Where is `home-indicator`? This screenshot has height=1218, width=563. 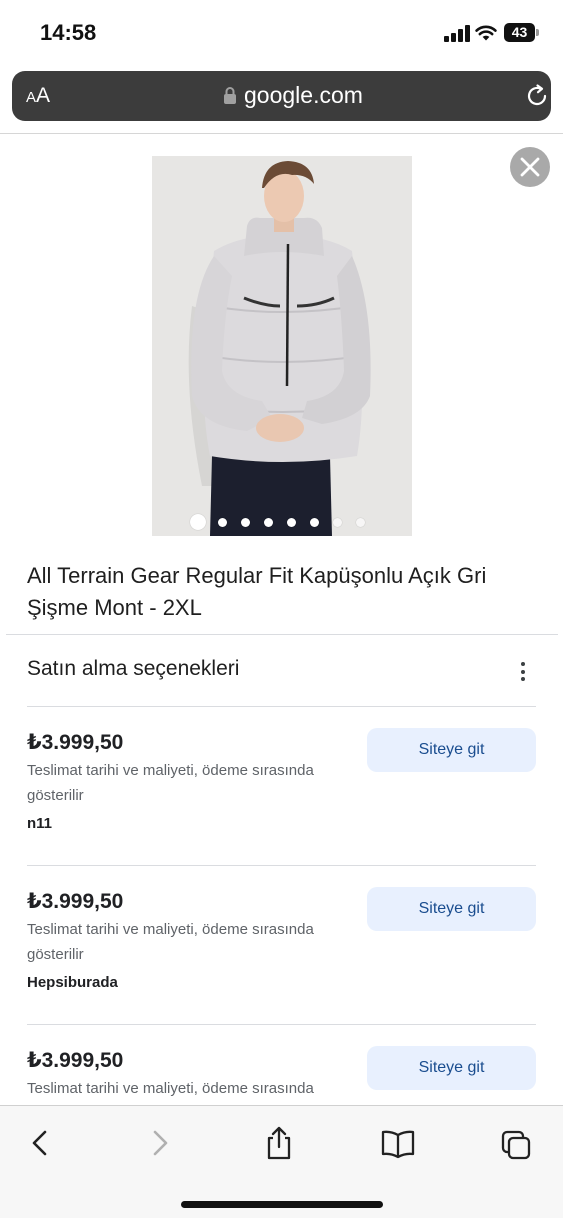
home-indicator is located at coordinates (282, 1204).